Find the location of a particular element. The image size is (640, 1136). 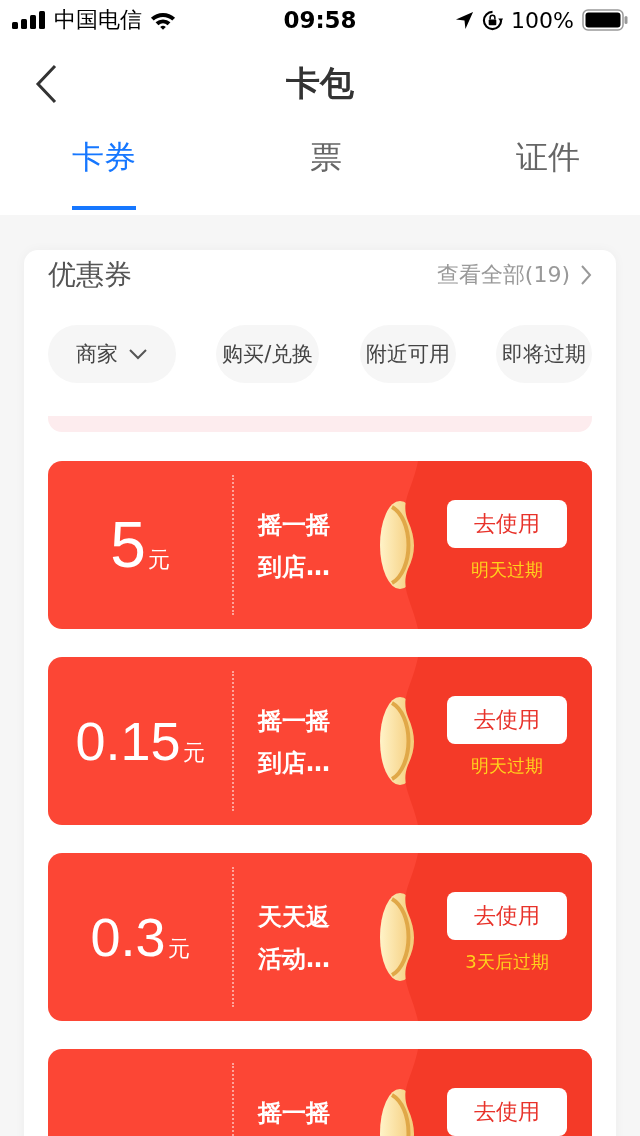

coupon-title: 摇一摇 is located at coordinates (294, 1113).